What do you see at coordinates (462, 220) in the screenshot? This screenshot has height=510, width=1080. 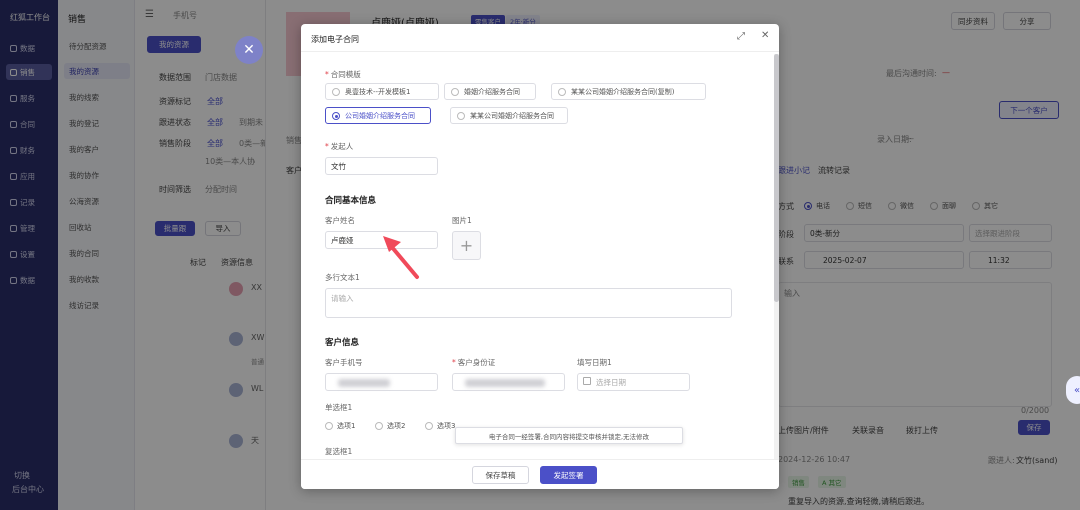 I see `image-label: 图片1` at bounding box center [462, 220].